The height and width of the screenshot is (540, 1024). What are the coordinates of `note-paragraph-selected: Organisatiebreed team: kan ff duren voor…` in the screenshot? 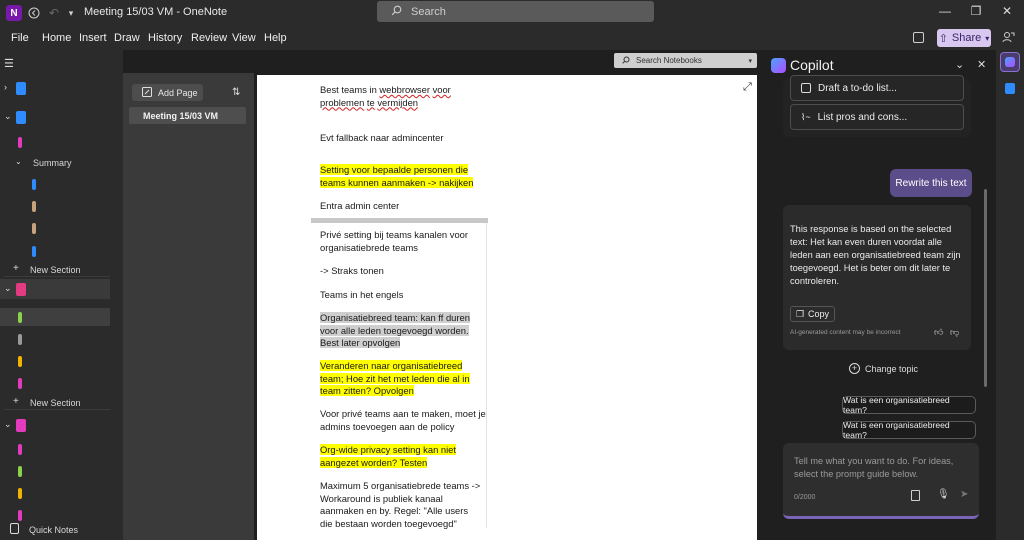 It's located at (403, 331).